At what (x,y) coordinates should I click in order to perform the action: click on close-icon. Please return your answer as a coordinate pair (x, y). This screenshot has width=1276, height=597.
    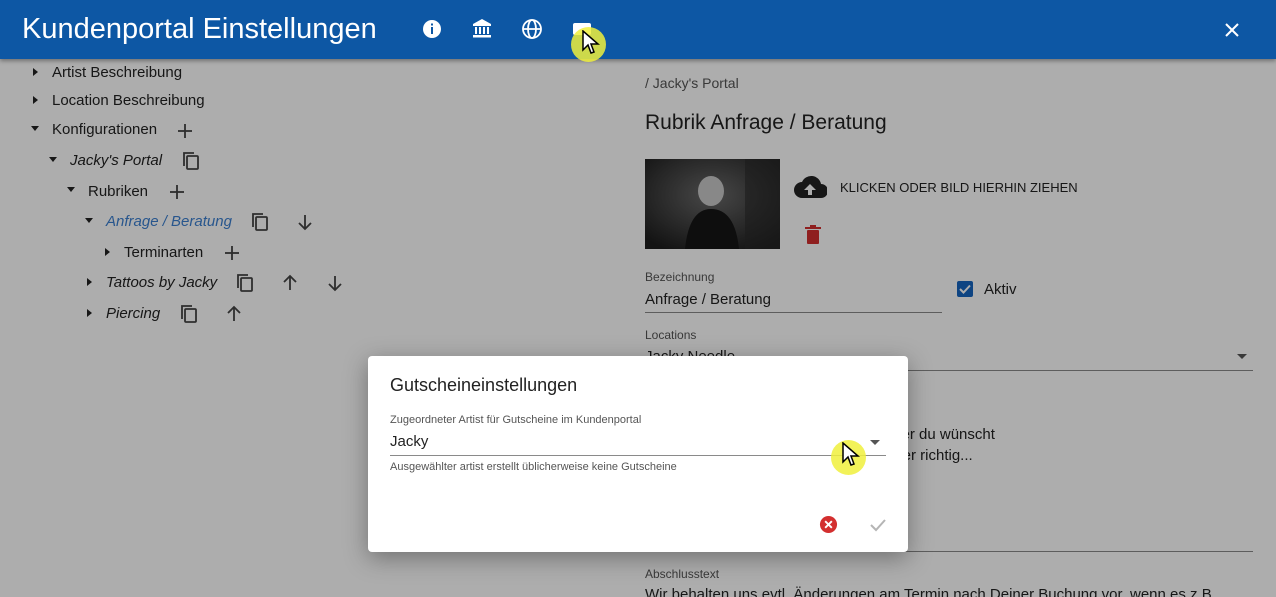
    Looking at the image, I should click on (1232, 30).